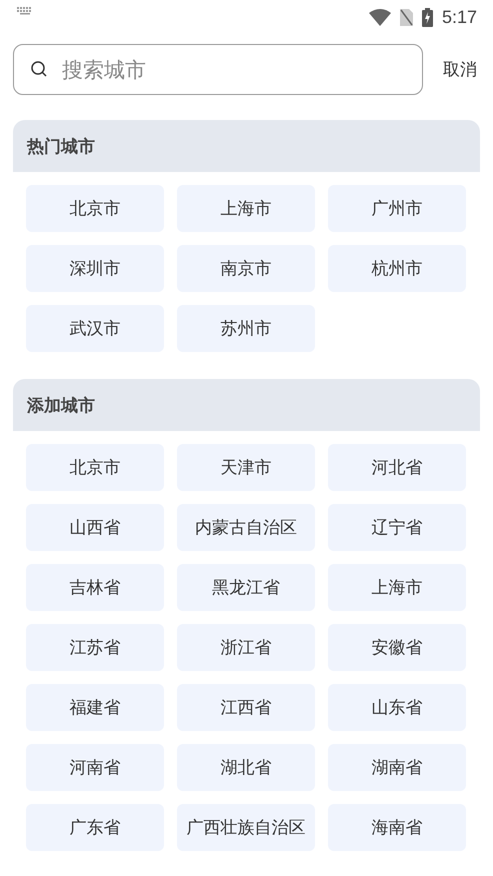 The height and width of the screenshot is (876, 493). Describe the element at coordinates (95, 647) in the screenshot. I see `city-chip: 江苏省` at that location.